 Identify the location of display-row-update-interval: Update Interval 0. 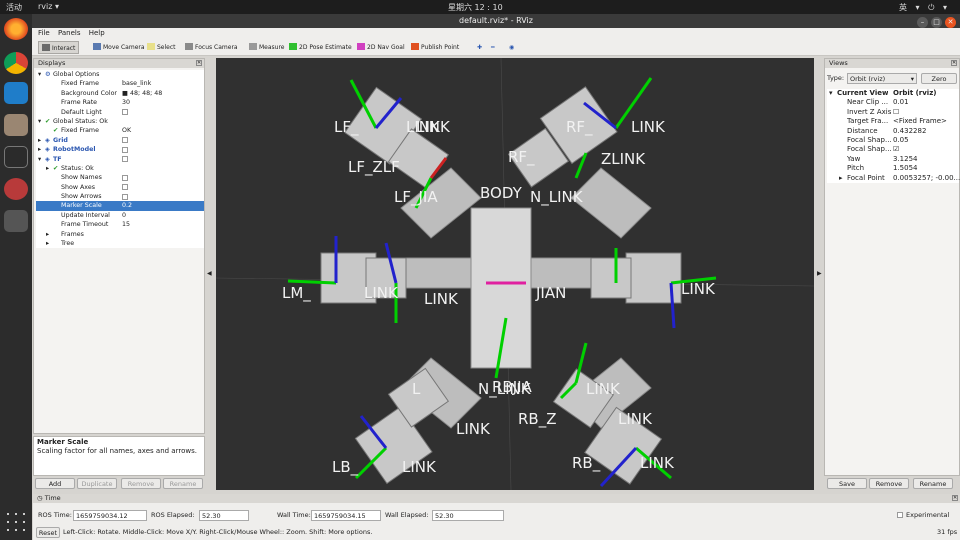
(120, 215).